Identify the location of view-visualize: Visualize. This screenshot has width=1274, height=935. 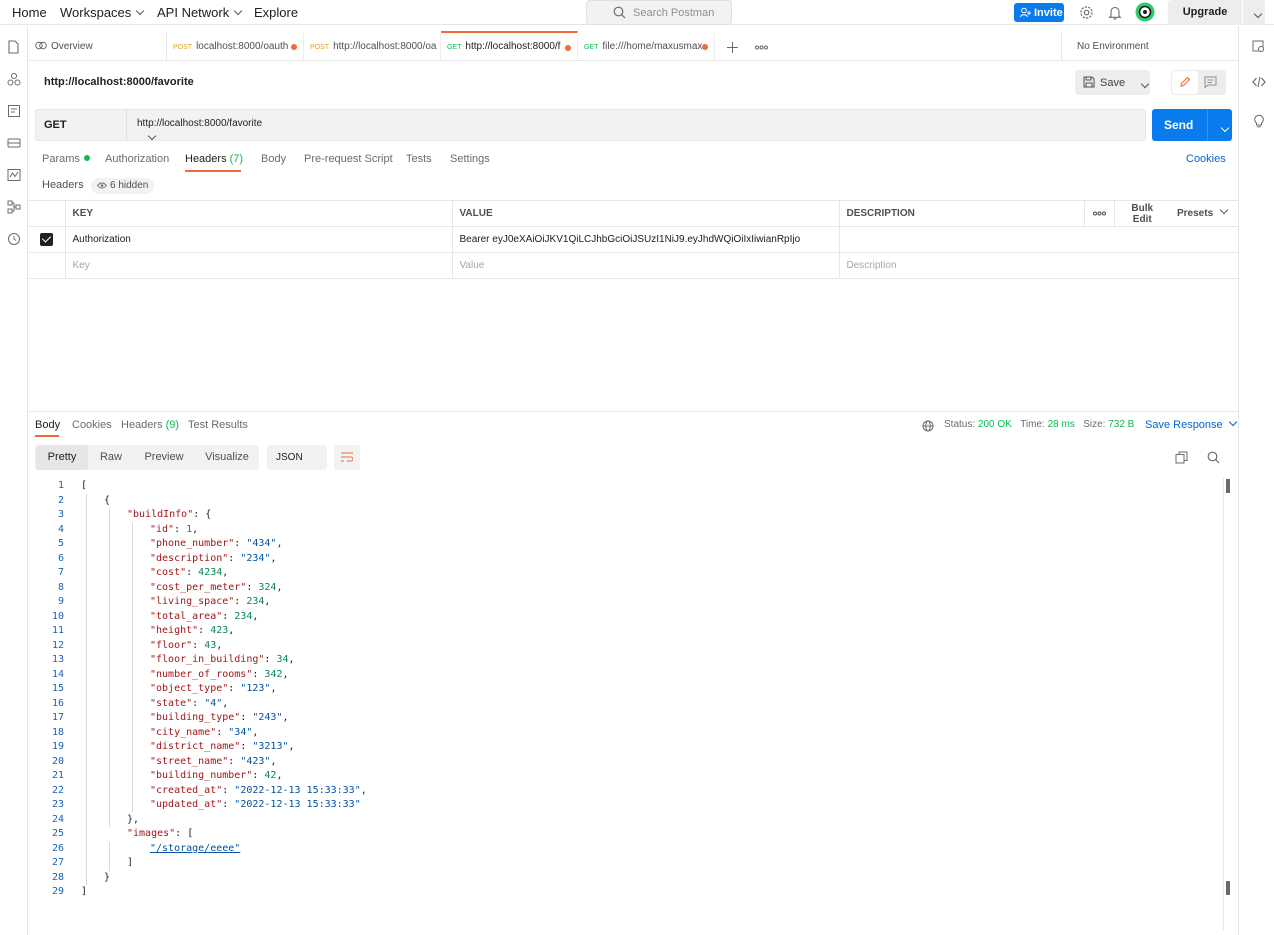
(227, 457).